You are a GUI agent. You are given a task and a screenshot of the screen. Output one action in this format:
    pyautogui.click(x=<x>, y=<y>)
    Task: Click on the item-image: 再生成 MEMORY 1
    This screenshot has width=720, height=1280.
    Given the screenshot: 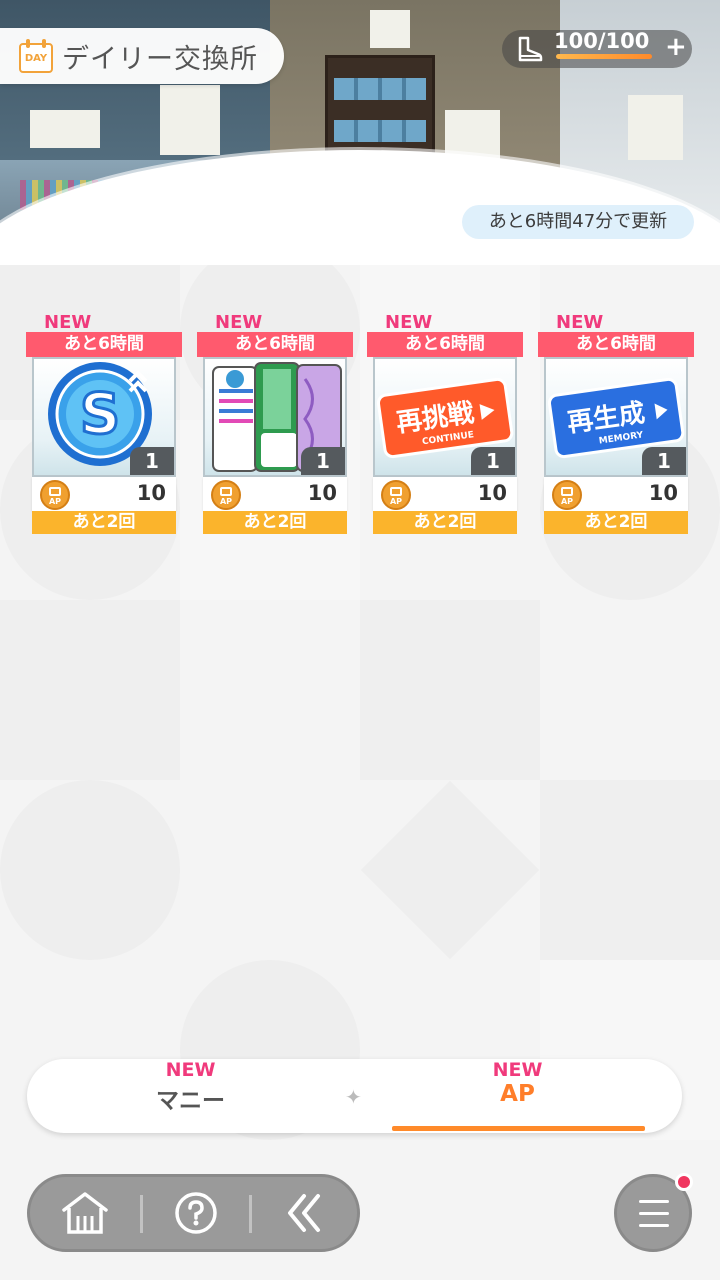 What is the action you would take?
    pyautogui.click(x=616, y=417)
    